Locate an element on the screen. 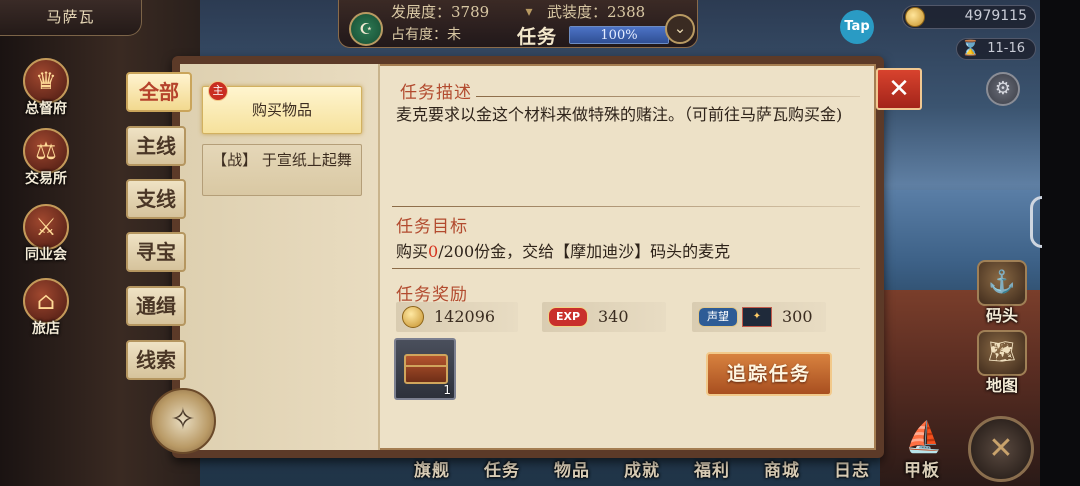 Image resolution: width=1080 pixels, height=486 pixels. reward-gold: 142096 is located at coordinates (457, 317).